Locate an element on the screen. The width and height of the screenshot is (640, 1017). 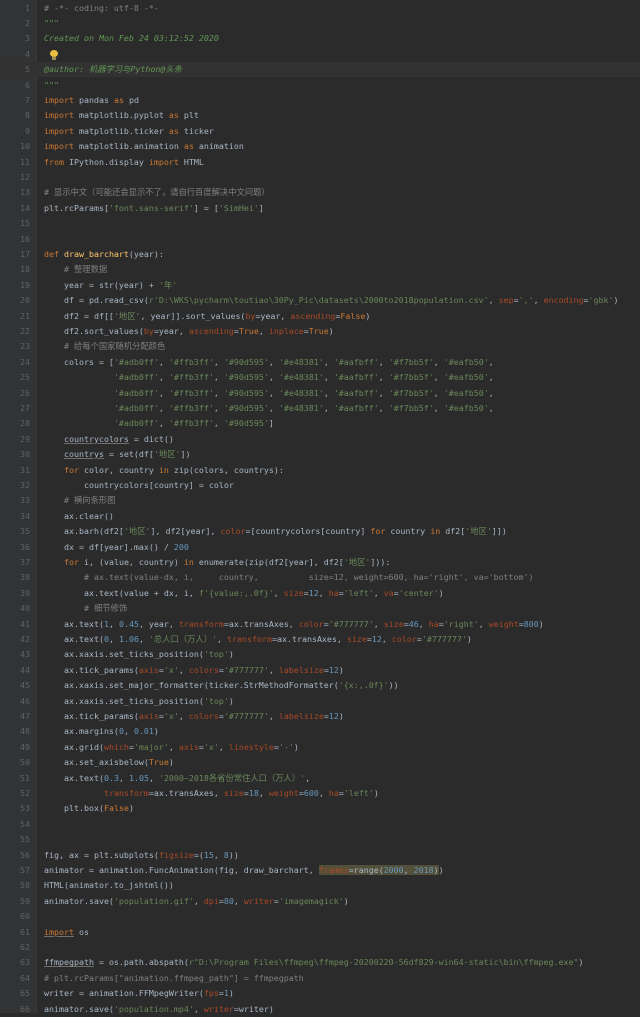
code-line: 58 HTML(animator.to_jshtml()) is located at coordinates (320, 885).